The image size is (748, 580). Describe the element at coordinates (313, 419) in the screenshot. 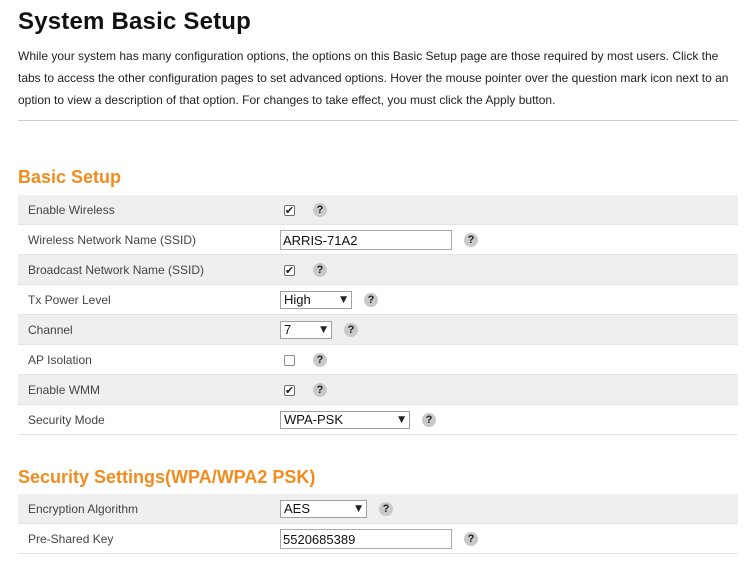

I see `security-mode-value: WPA-PSK` at that location.